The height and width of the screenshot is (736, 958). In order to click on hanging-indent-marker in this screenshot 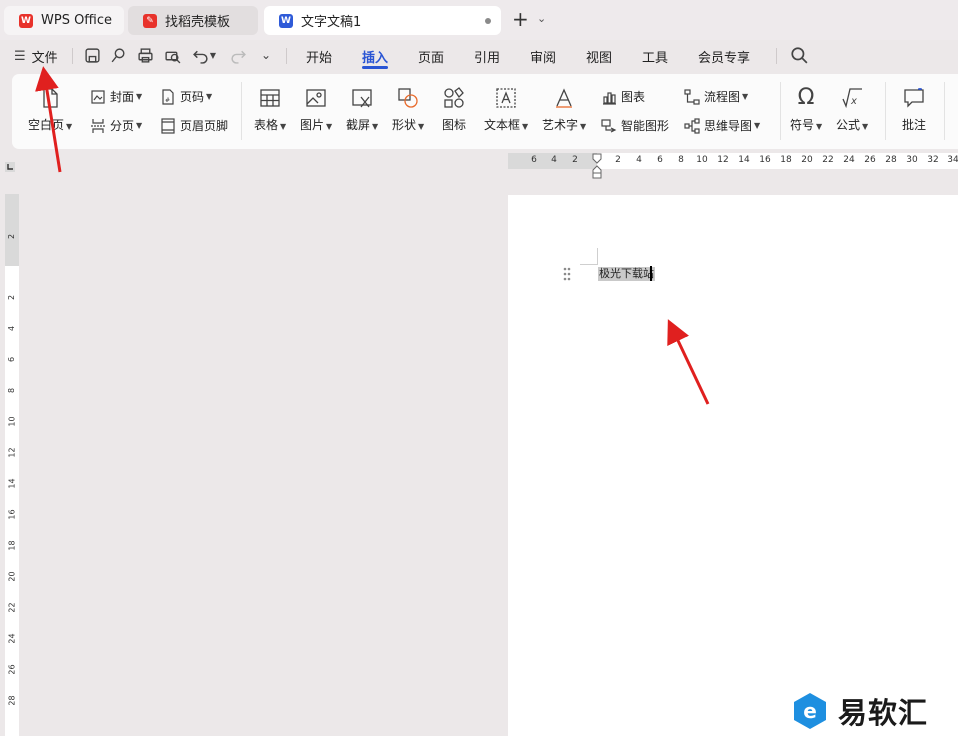, I will do `click(597, 171)`.